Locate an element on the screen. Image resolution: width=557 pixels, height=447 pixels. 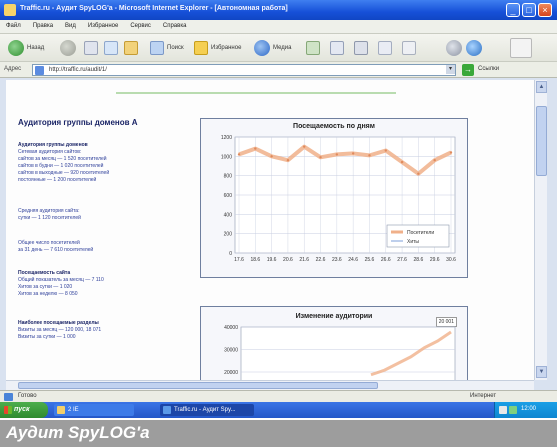
discuss-icon is located at coordinates (409, 48).